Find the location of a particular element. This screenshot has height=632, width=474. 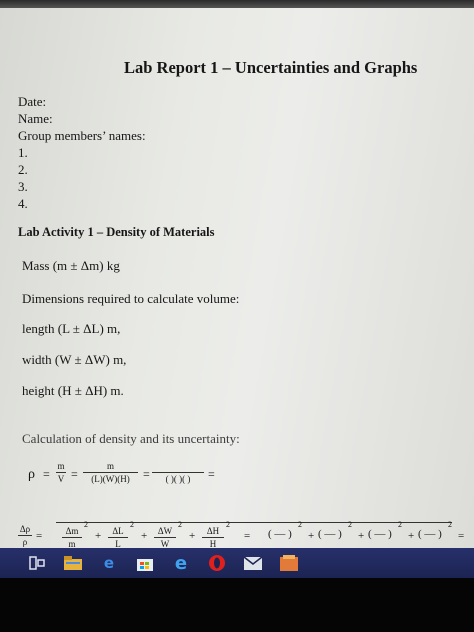

store-icon is located at coordinates (145, 563).